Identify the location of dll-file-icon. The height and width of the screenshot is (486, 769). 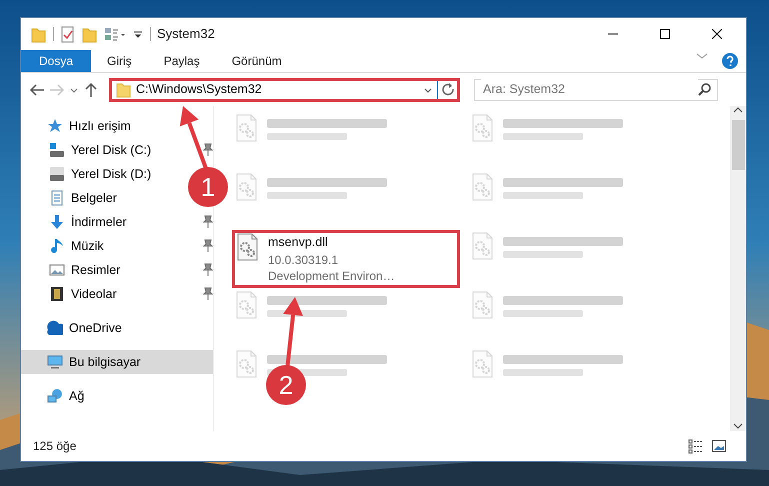
(248, 248).